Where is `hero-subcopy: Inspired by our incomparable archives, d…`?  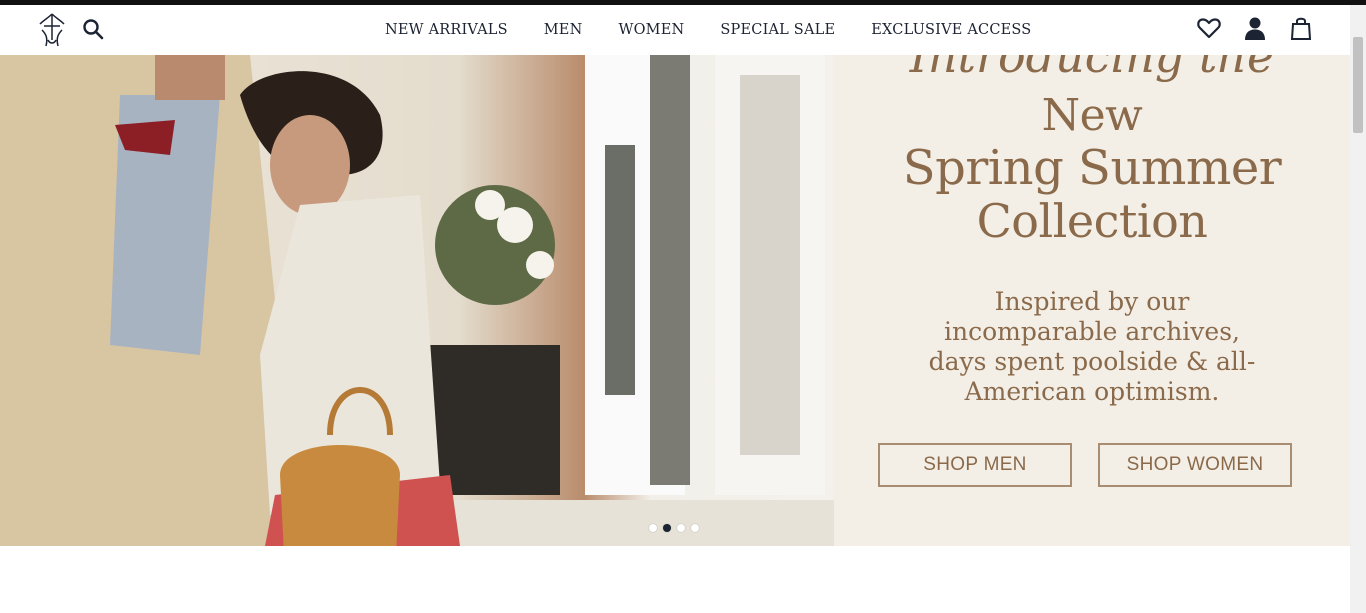 hero-subcopy: Inspired by our incomparable archives, d… is located at coordinates (1092, 346).